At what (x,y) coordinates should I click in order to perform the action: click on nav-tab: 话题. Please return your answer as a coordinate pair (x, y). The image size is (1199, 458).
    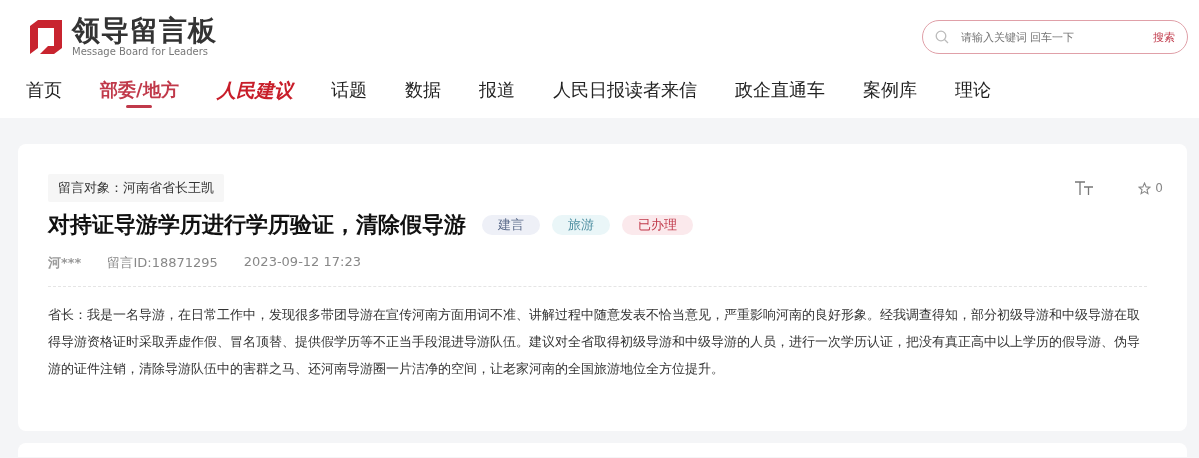
    Looking at the image, I should click on (348, 95).